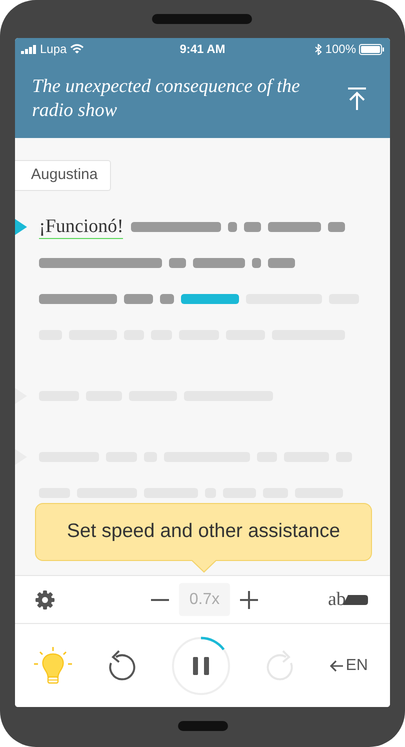 This screenshot has width=405, height=747. Describe the element at coordinates (371, 49) in the screenshot. I see `battery-icon` at that location.